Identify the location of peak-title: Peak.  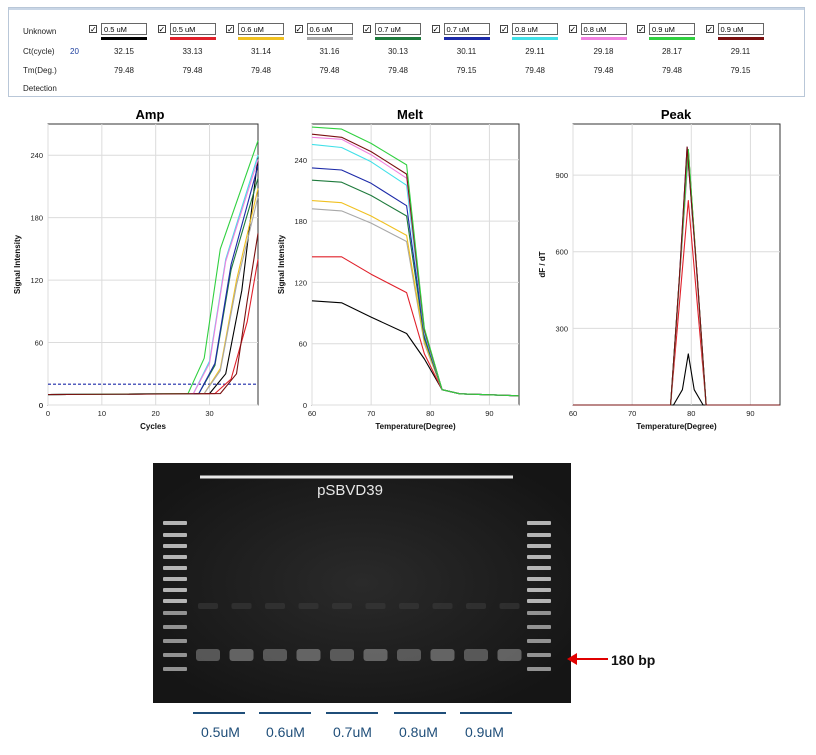
(676, 114).